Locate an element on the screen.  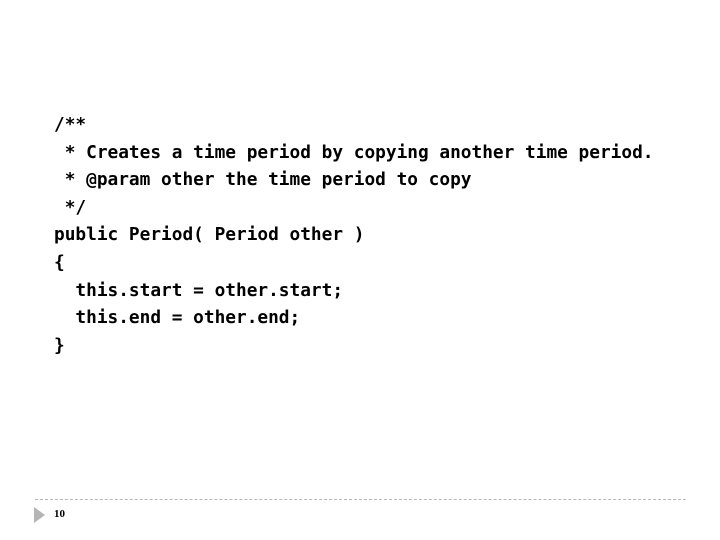
code-line: } is located at coordinates (59, 345).